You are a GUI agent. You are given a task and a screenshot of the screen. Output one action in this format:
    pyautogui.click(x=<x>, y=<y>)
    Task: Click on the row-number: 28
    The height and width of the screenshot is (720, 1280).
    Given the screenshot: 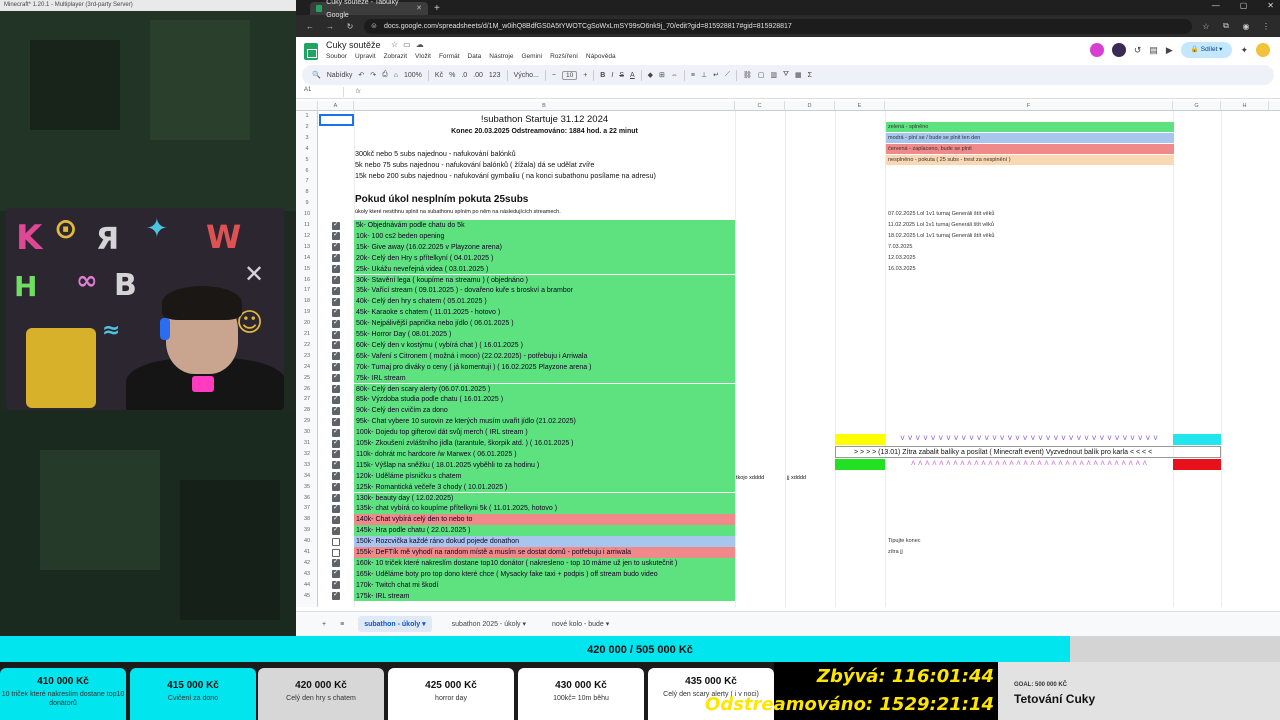 What is the action you would take?
    pyautogui.click(x=307, y=410)
    